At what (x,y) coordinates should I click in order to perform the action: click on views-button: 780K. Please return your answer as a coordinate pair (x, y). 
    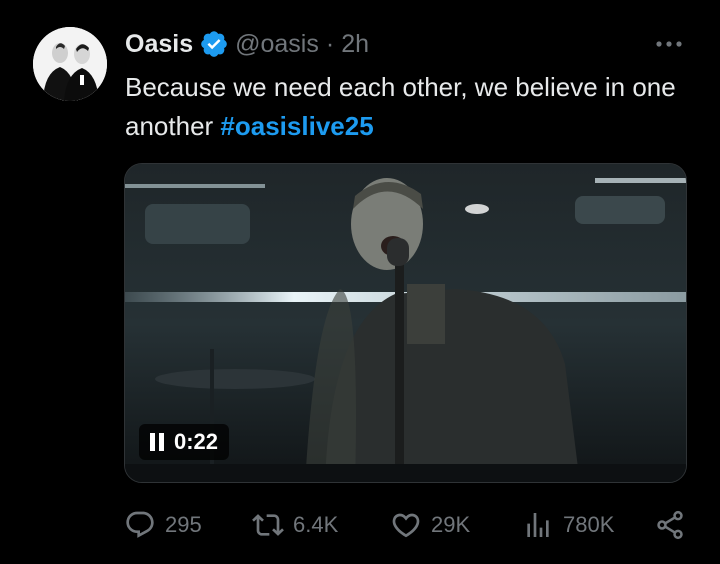
    Looking at the image, I should click on (568, 525).